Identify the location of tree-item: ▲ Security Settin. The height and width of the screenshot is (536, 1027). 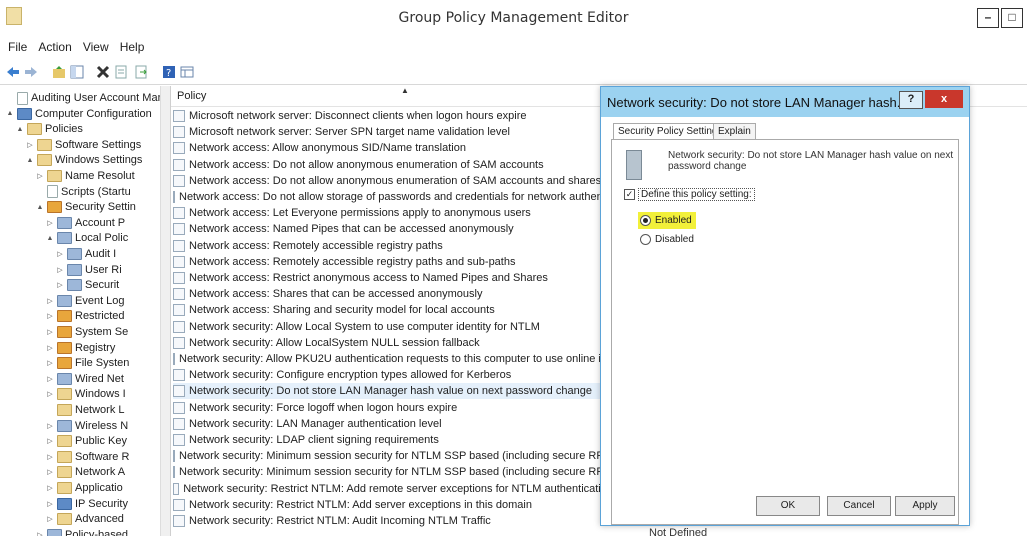
(86, 207).